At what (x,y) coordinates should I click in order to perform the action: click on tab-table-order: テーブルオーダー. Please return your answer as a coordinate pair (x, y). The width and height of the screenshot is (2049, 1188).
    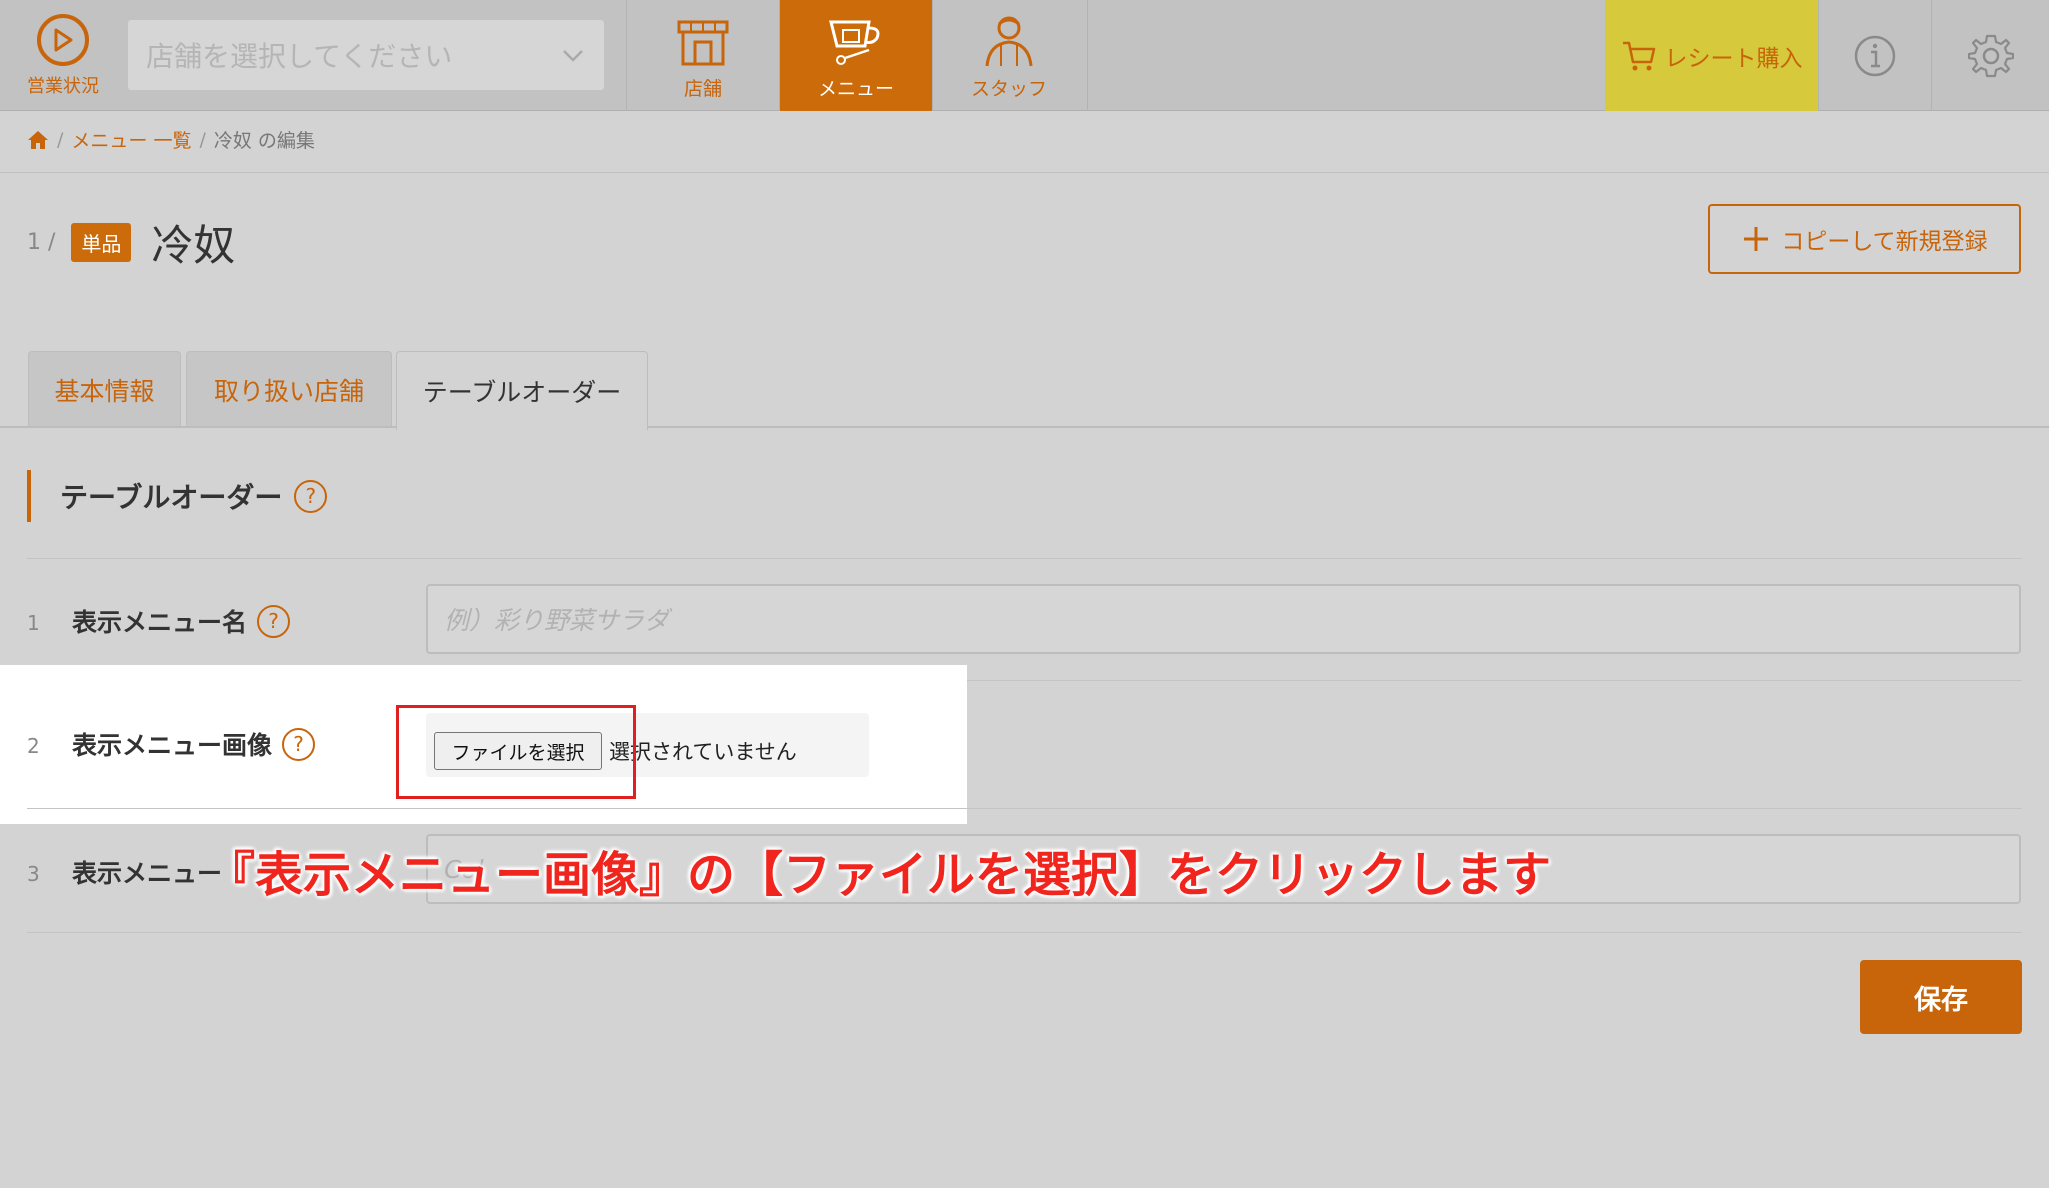
    Looking at the image, I should click on (522, 390).